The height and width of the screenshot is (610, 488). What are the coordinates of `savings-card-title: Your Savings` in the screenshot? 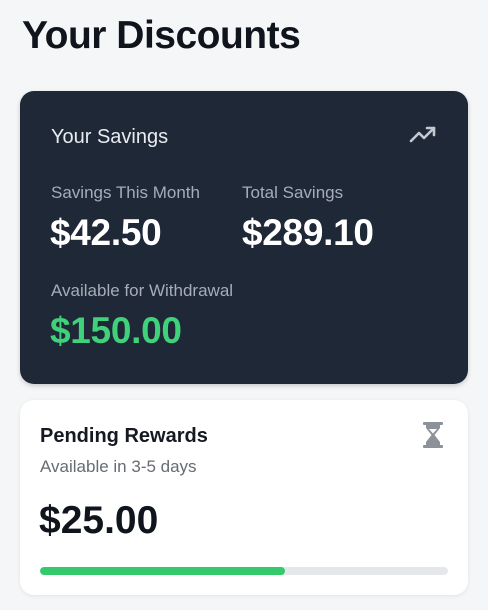 It's located at (110, 137).